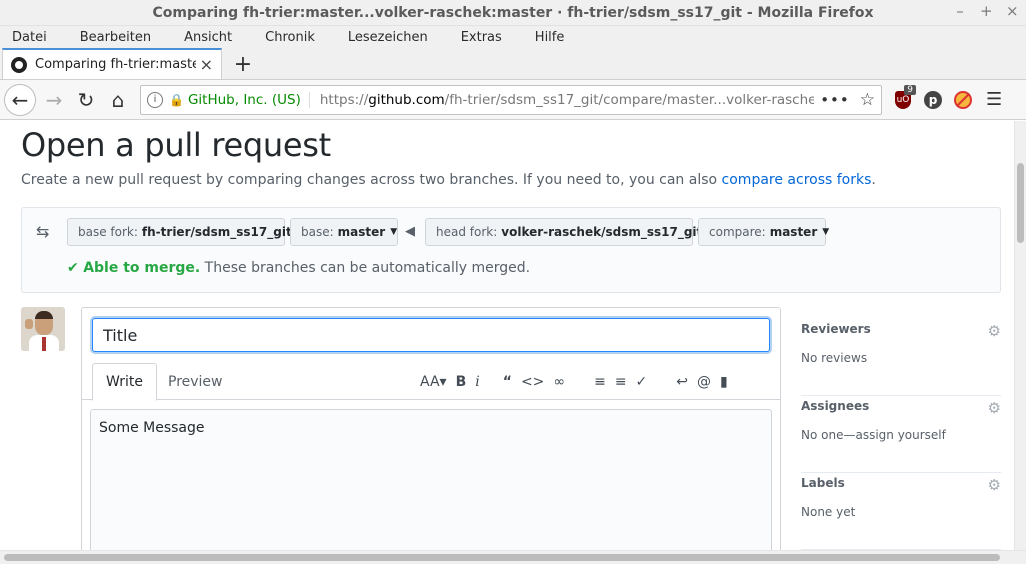 Image resolution: width=1026 pixels, height=564 pixels. What do you see at coordinates (361, 232) in the screenshot?
I see `base-value: master` at bounding box center [361, 232].